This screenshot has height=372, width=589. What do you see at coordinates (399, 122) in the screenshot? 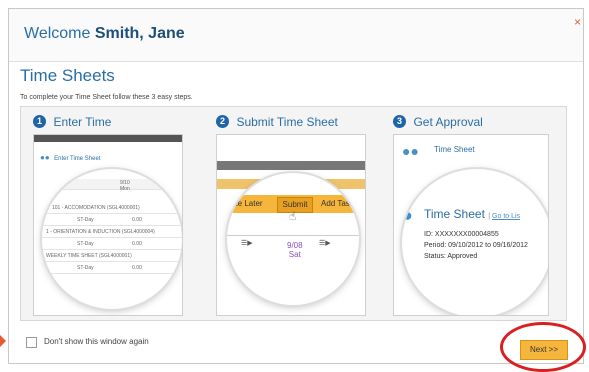
I see `step-3-number: 3` at bounding box center [399, 122].